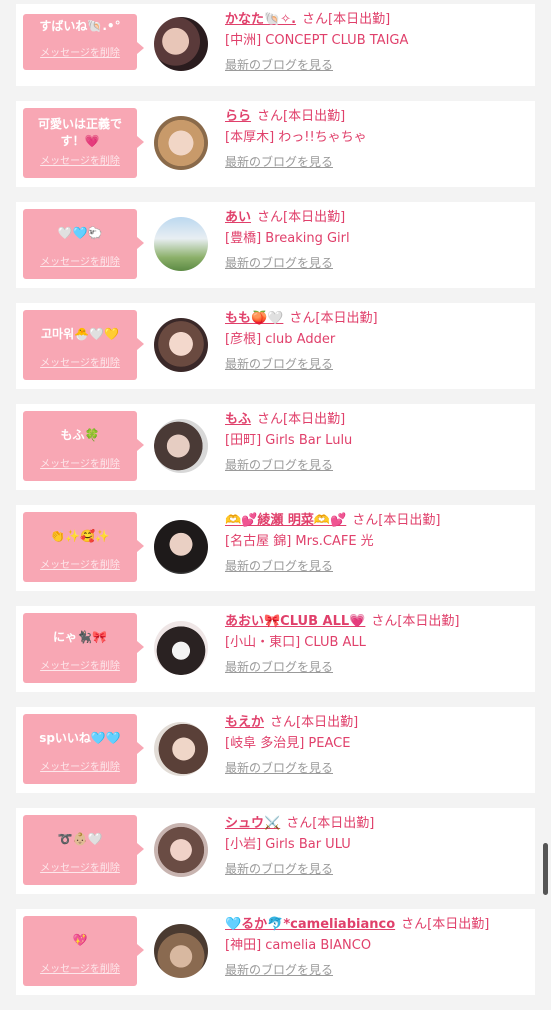  Describe the element at coordinates (83, 951) in the screenshot. I see `message-bubble: 💖 メッセージを削除` at that location.